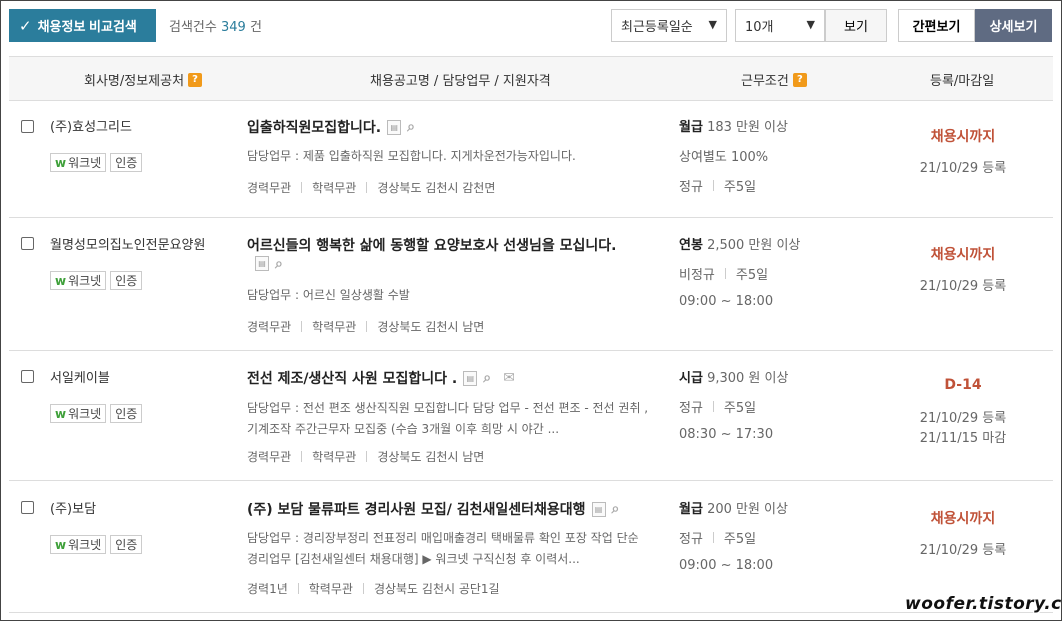  I want to click on posting-title-text: 전선 제조/생산직 사원 모집합니다 ., so click(352, 378).